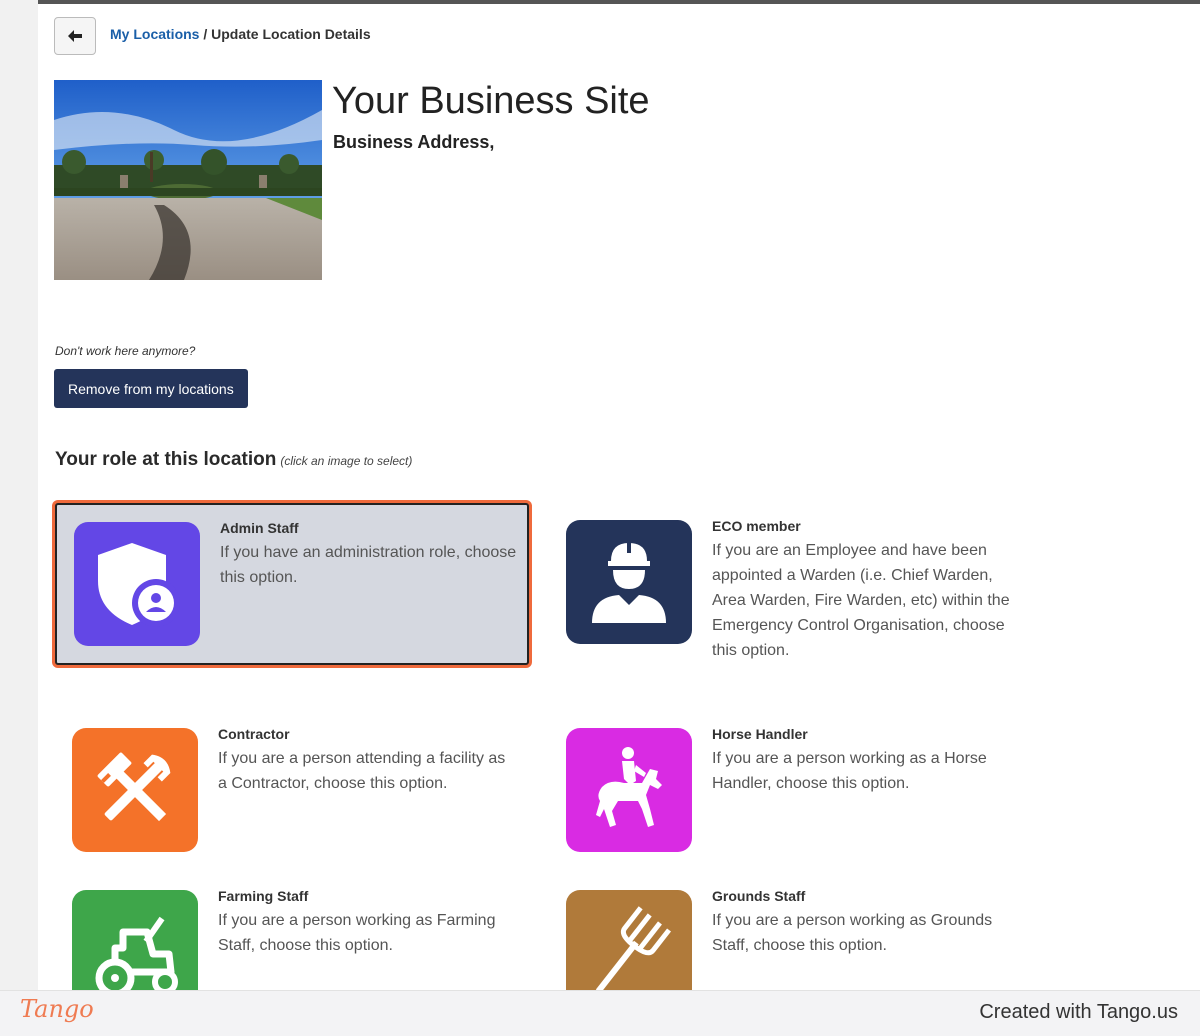 This screenshot has height=1036, width=1200. Describe the element at coordinates (125, 351) in the screenshot. I see `leave-location-note: Don't work here anymore?` at that location.